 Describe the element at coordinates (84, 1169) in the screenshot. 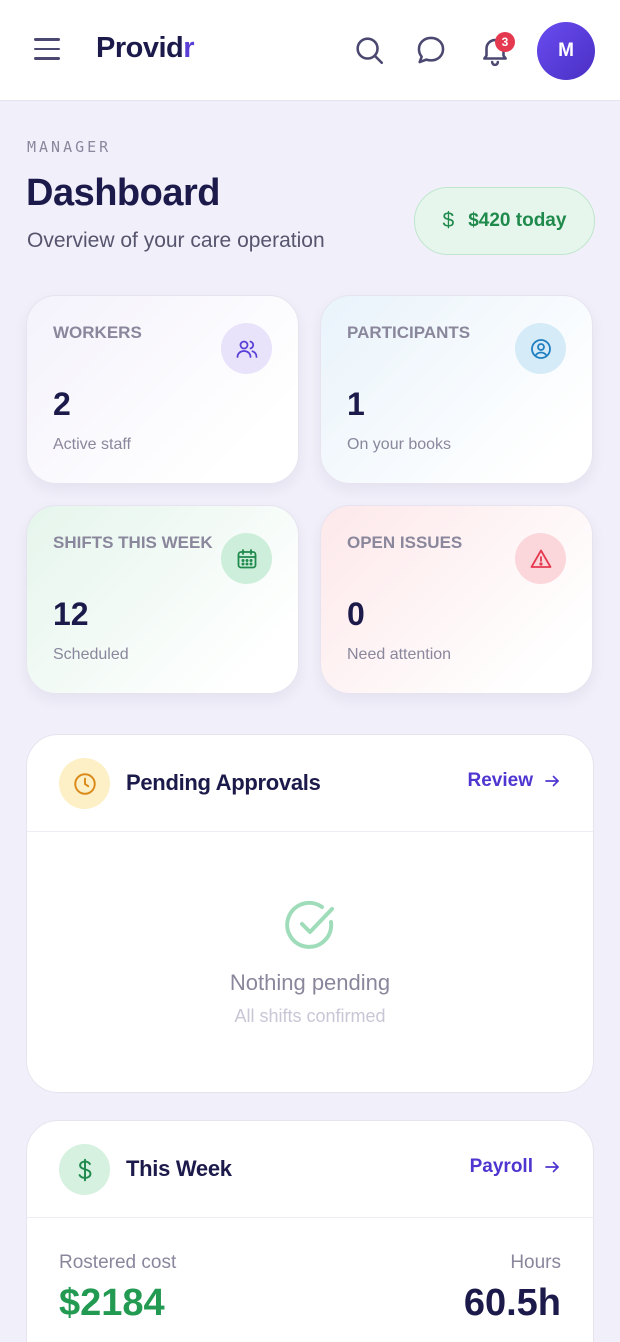

I see `dollar-icon` at that location.